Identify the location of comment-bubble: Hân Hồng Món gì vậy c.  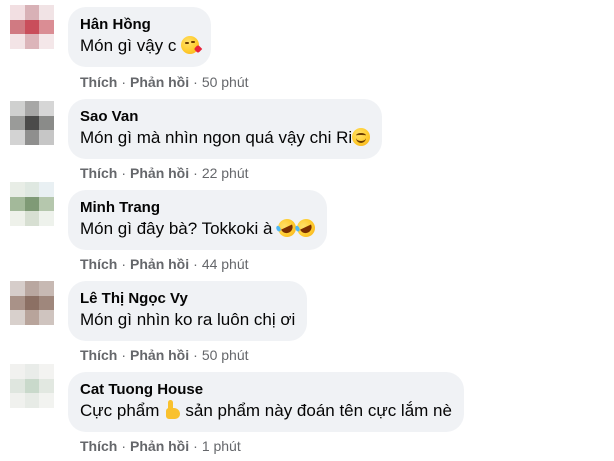
(140, 37).